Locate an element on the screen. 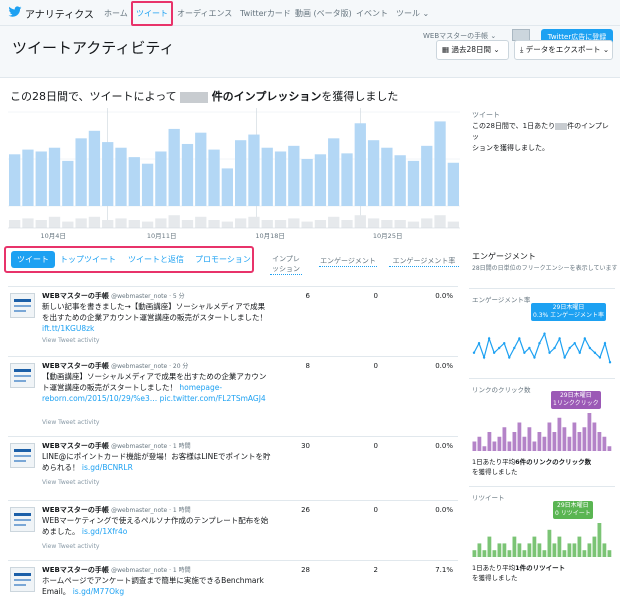 The height and width of the screenshot is (600, 620). engagement-rate-tooltip: 29日木曜日 0.3% エンゲージメント率 is located at coordinates (569, 312).